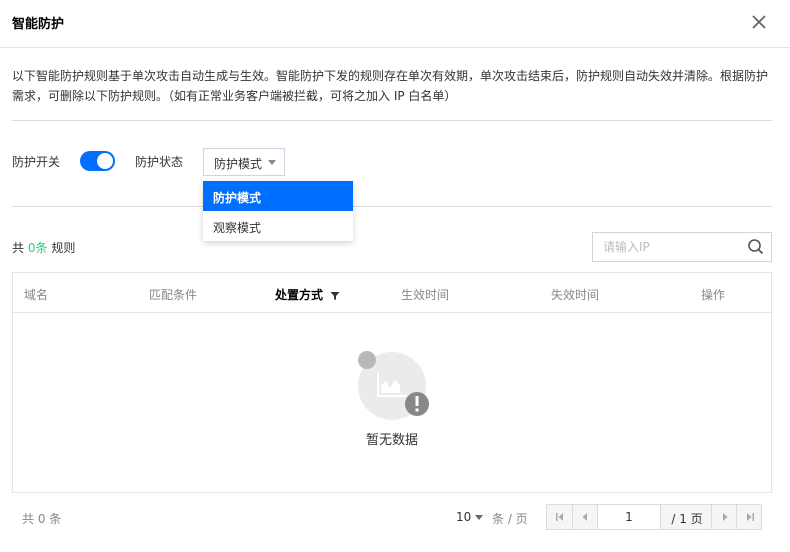 Image resolution: width=790 pixels, height=552 pixels. What do you see at coordinates (173, 295) in the screenshot?
I see `column-match-condition: 匹配条件` at bounding box center [173, 295].